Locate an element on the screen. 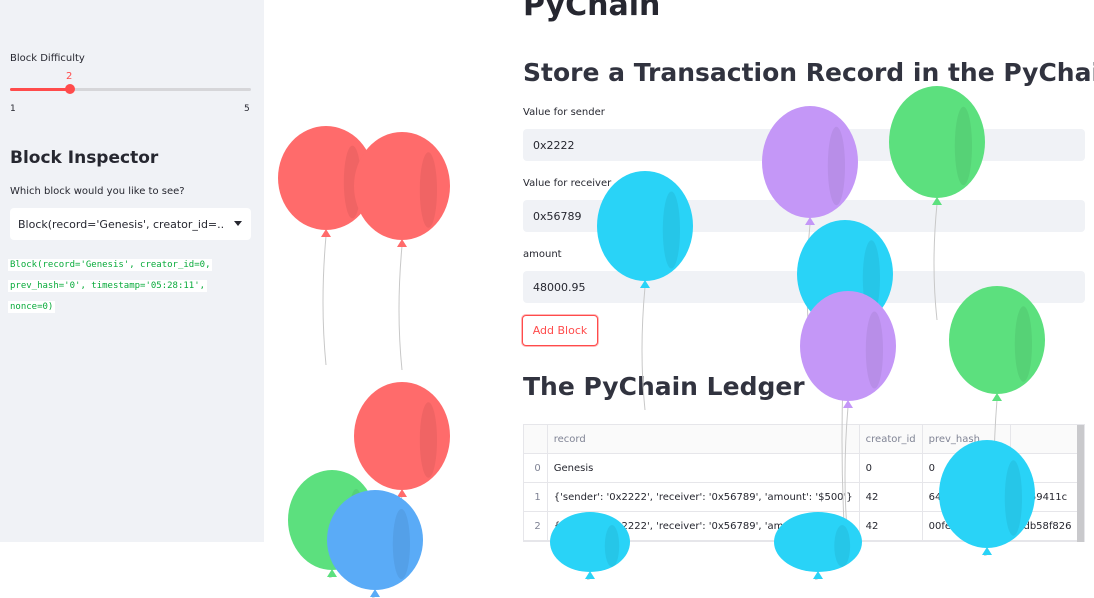  row-index: 0 is located at coordinates (536, 468).